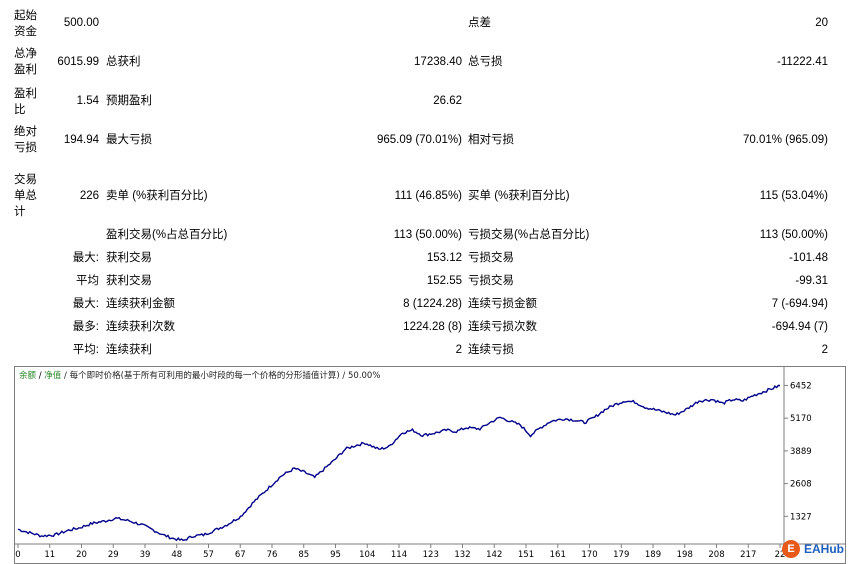  What do you see at coordinates (801, 485) in the screenshot?
I see `y-tick-label: 2608` at bounding box center [801, 485].